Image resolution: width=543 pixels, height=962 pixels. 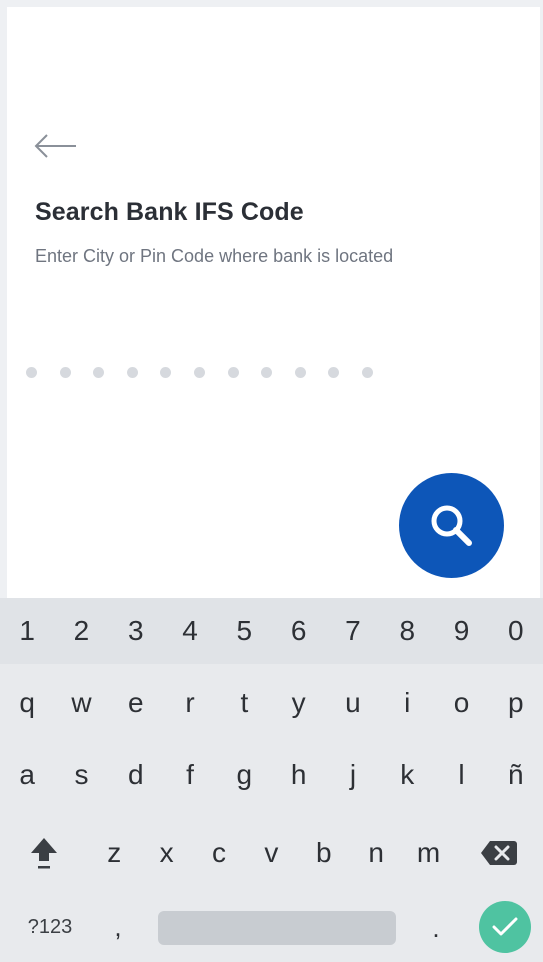 I want to click on key-h: h, so click(x=298, y=775).